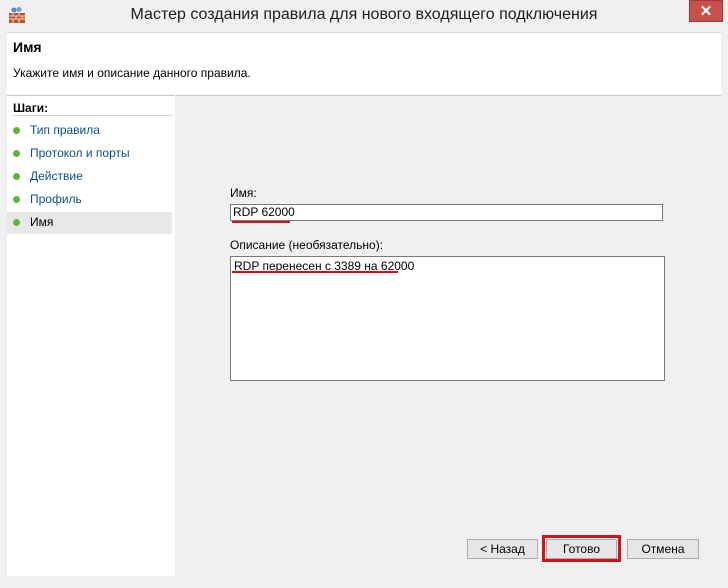  What do you see at coordinates (89, 200) in the screenshot?
I see `step-profile: Профиль` at bounding box center [89, 200].